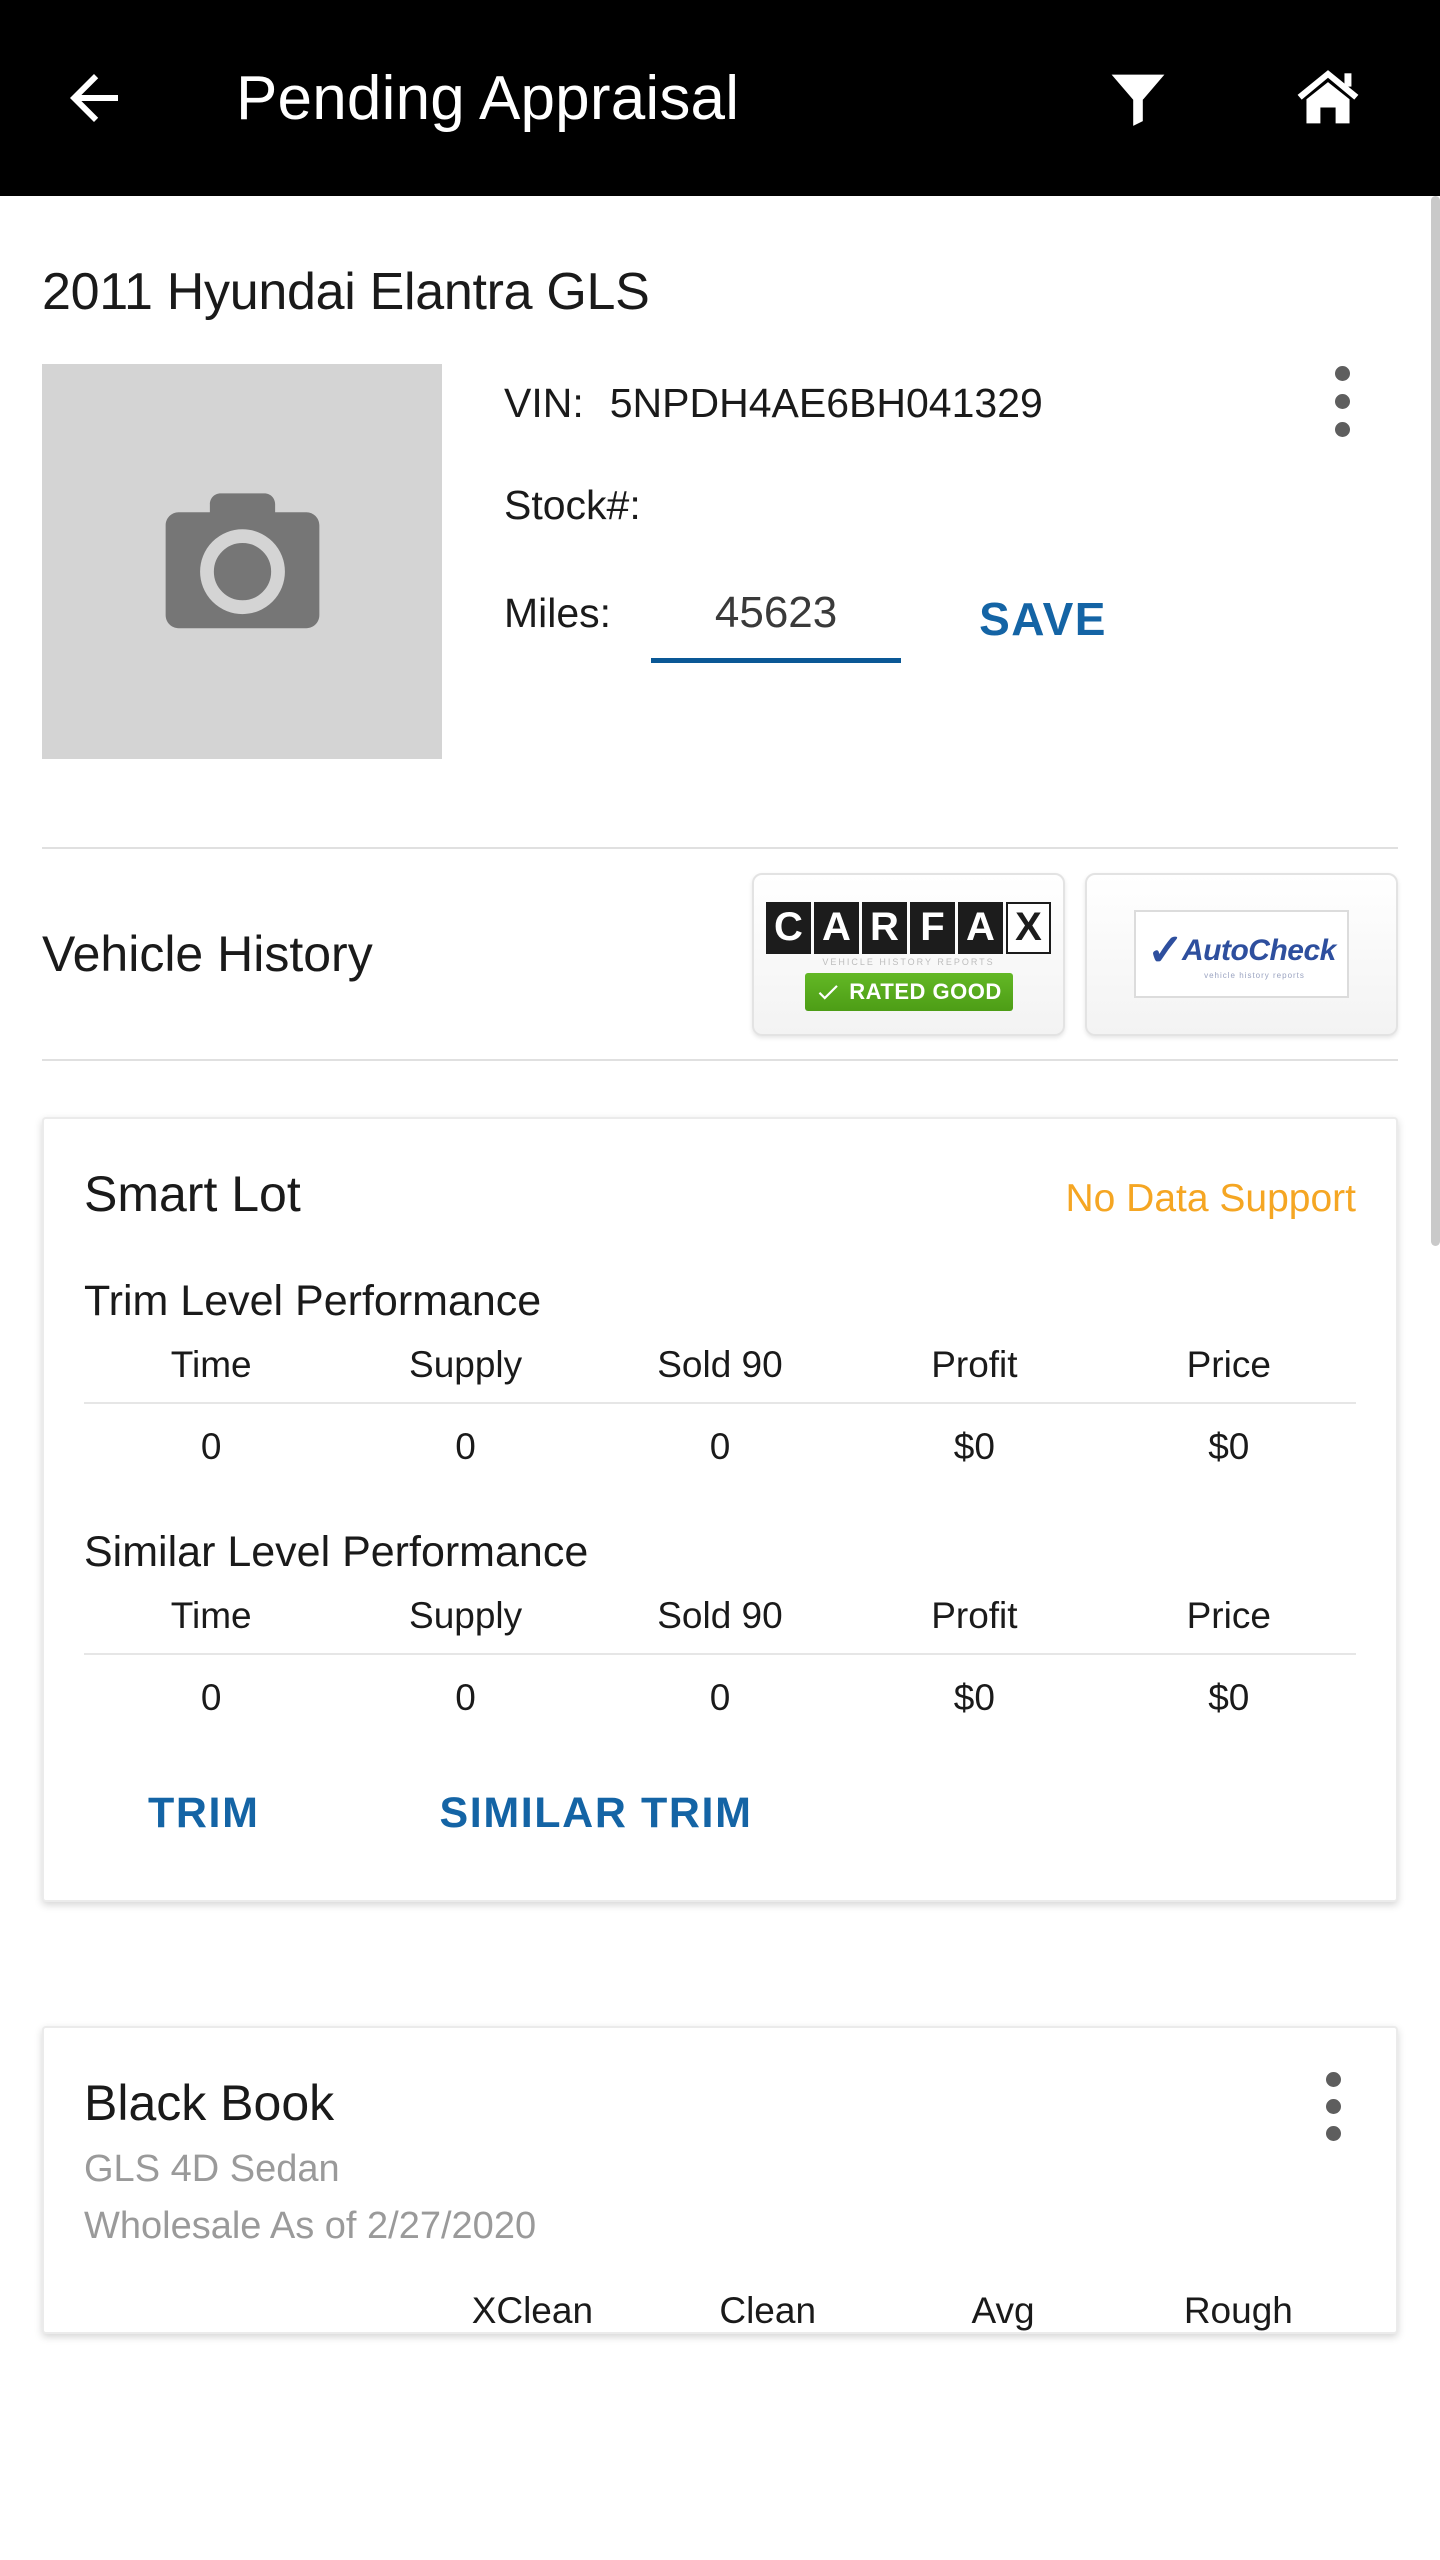  I want to click on smart-lot-status-badge: No Data Support, so click(1210, 1198).